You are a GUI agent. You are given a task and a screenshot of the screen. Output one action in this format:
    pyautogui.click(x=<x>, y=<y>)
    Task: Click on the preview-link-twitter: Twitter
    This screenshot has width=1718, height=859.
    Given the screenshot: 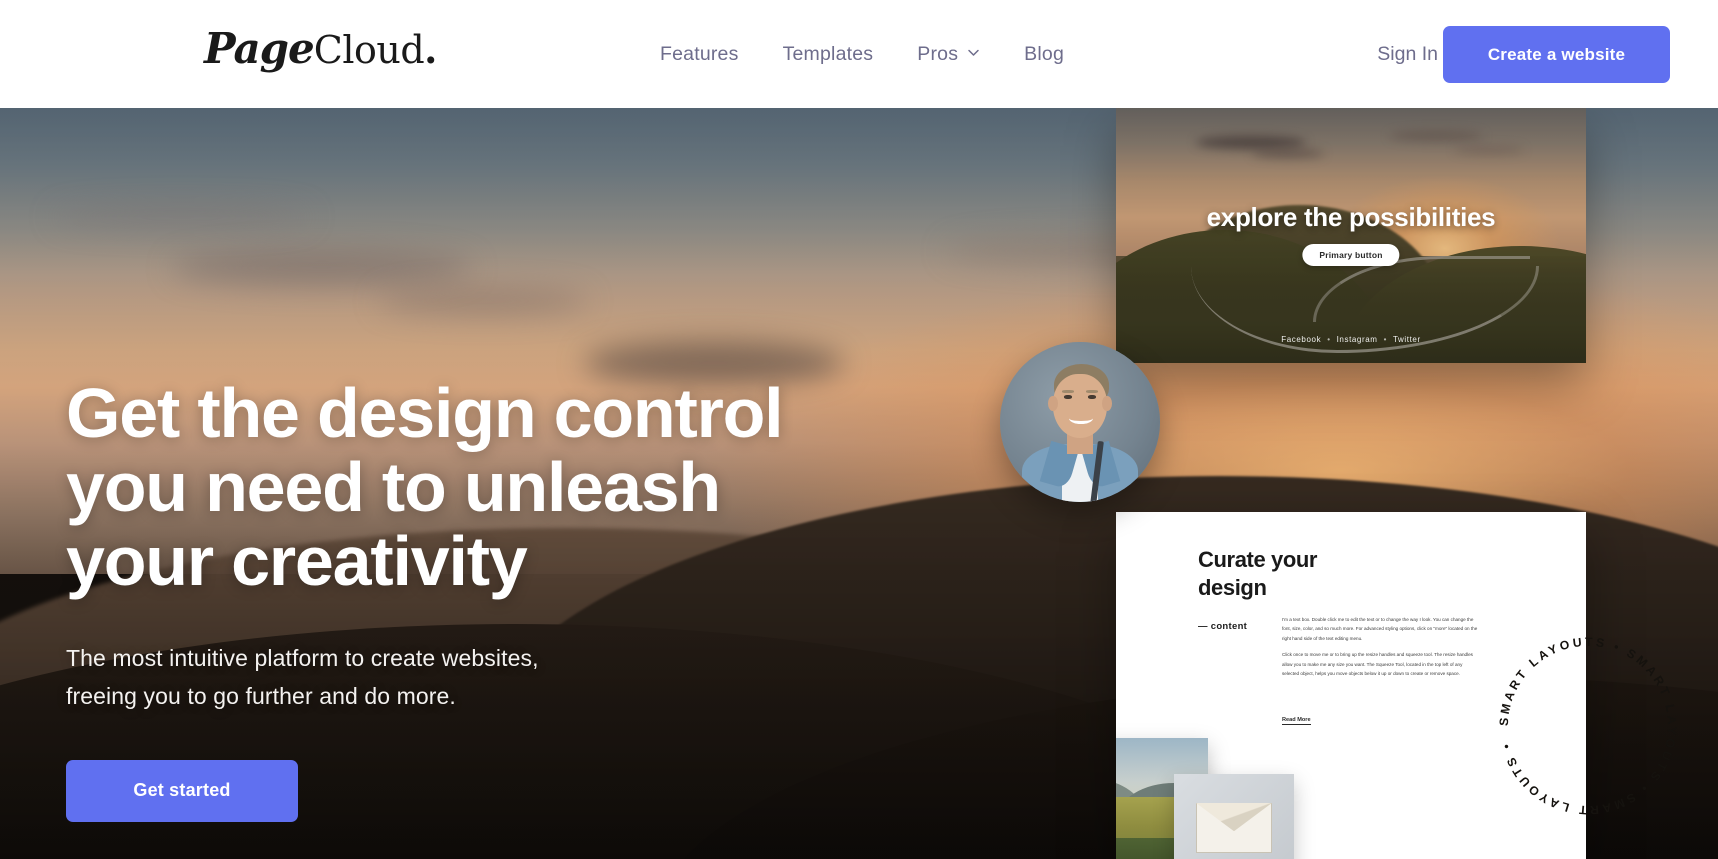 What is the action you would take?
    pyautogui.click(x=1407, y=339)
    